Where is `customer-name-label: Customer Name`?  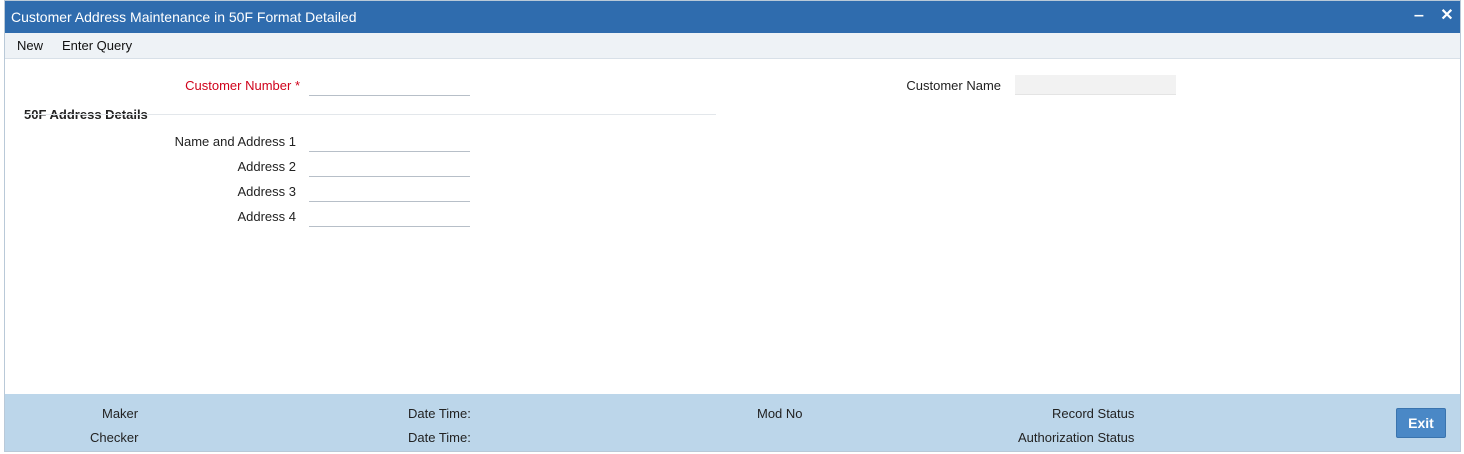 customer-name-label: Customer Name is located at coordinates (953, 85).